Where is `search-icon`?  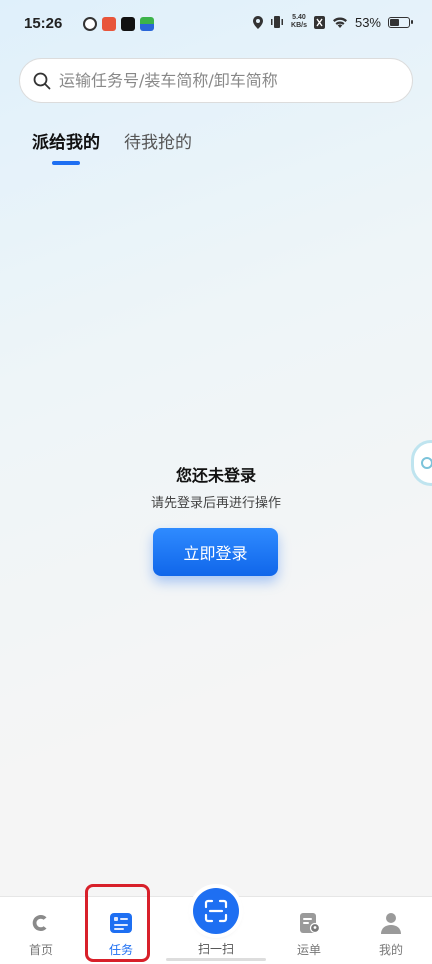
search-icon is located at coordinates (42, 80).